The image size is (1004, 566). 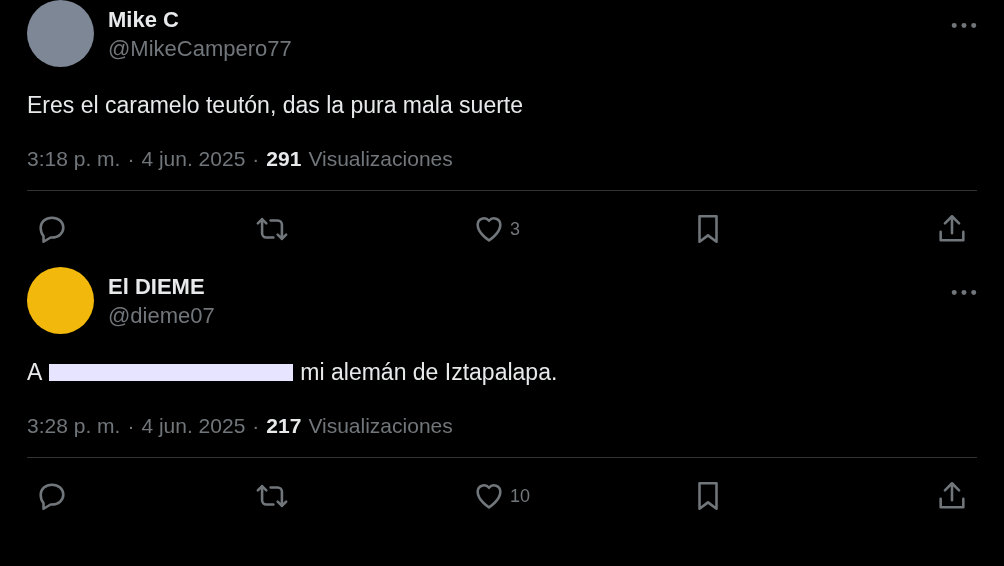 What do you see at coordinates (520, 496) in the screenshot?
I see `like-count: 10` at bounding box center [520, 496].